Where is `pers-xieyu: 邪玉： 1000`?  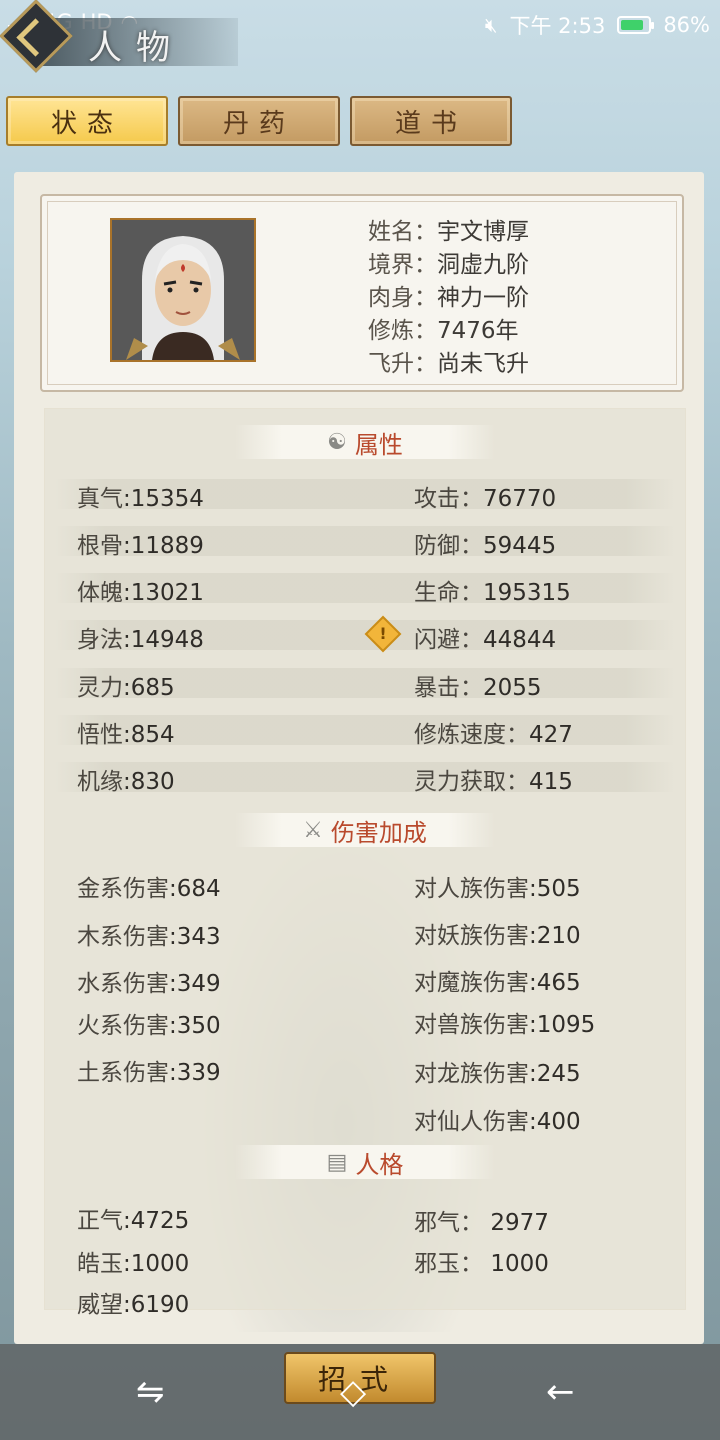
pers-xieyu: 邪玉： 1000 is located at coordinates (481, 1264).